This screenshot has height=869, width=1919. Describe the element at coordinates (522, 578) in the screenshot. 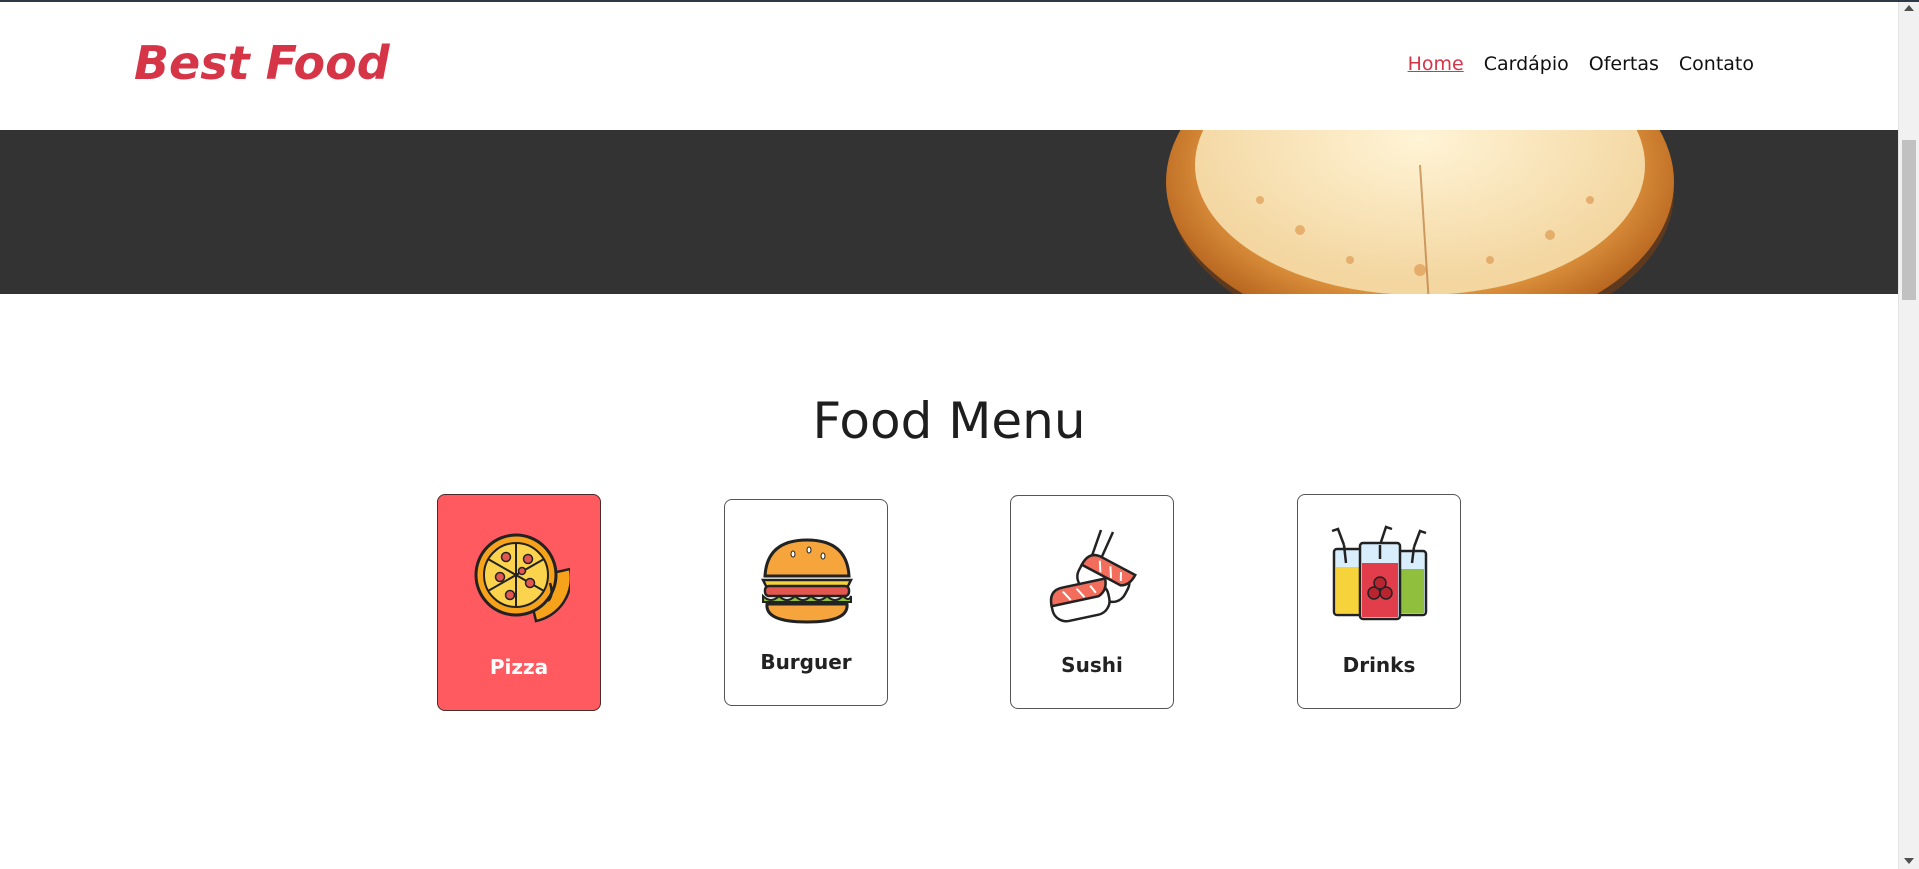

I see `pizza-icon` at that location.